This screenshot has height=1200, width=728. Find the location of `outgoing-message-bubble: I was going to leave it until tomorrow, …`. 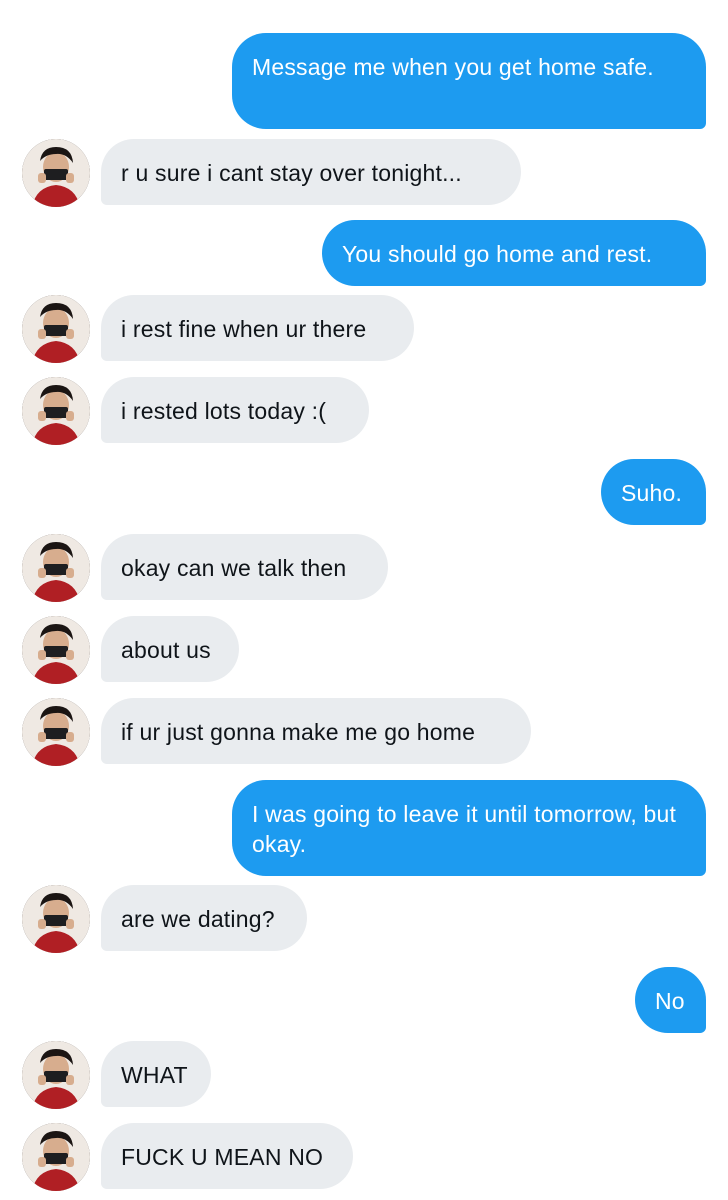

outgoing-message-bubble: I was going to leave it until tomorrow, … is located at coordinates (469, 828).